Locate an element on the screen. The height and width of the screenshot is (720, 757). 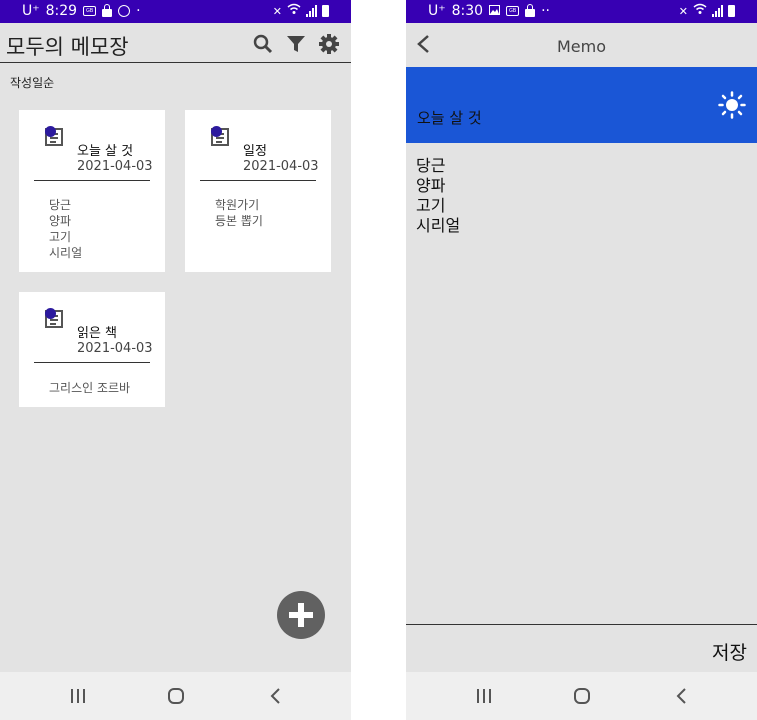
memo-title: 일정 is located at coordinates (255, 151).